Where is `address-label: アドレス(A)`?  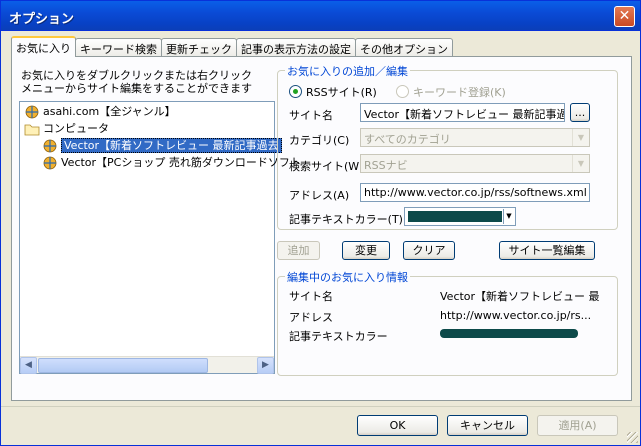
address-label: アドレス(A) is located at coordinates (319, 195).